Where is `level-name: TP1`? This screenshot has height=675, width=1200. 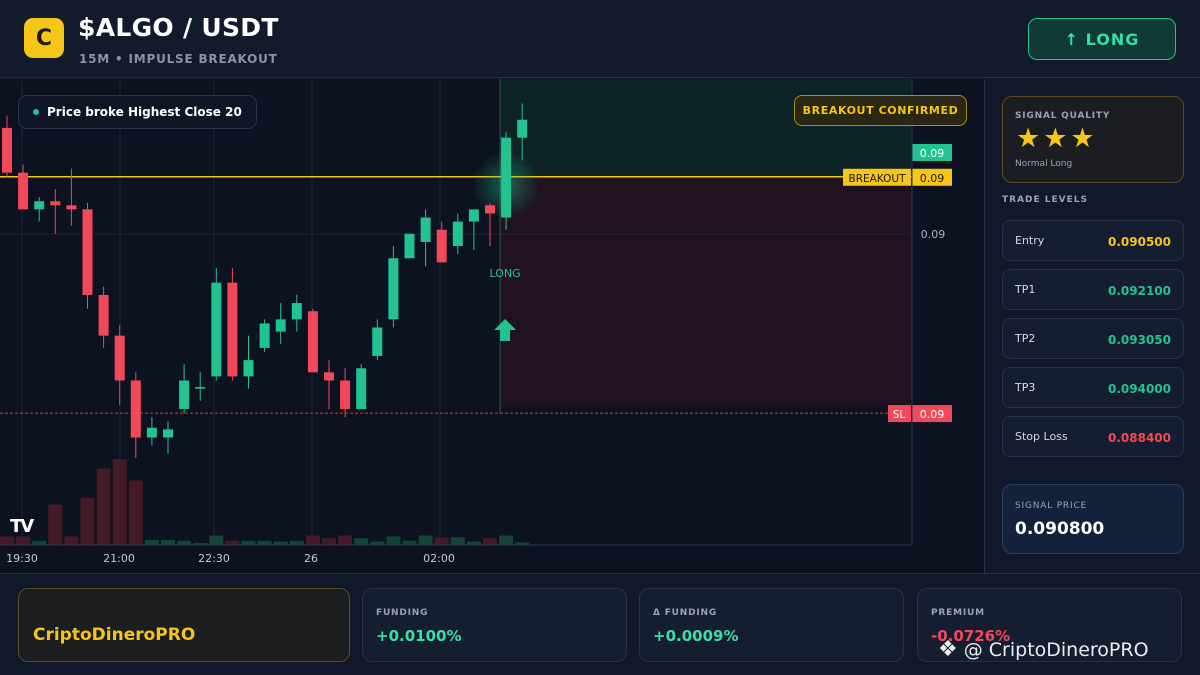
level-name: TP1 is located at coordinates (1025, 289).